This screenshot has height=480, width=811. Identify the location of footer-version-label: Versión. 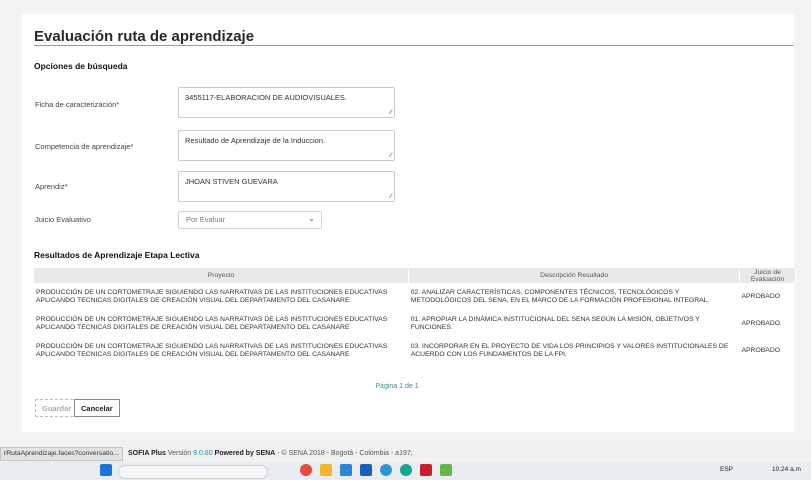
(179, 453).